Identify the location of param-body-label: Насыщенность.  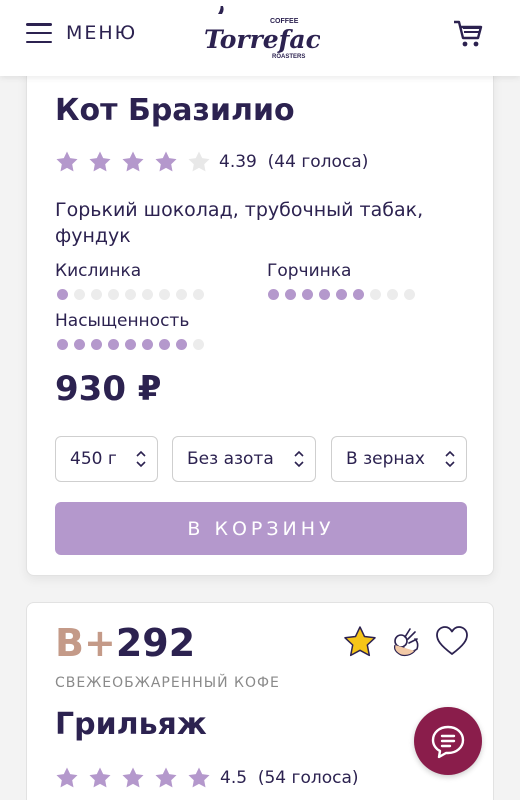
(122, 321).